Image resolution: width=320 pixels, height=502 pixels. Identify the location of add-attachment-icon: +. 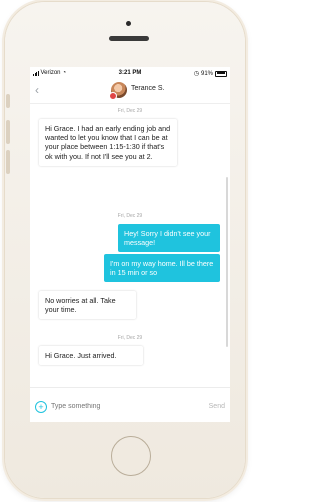
(41, 407).